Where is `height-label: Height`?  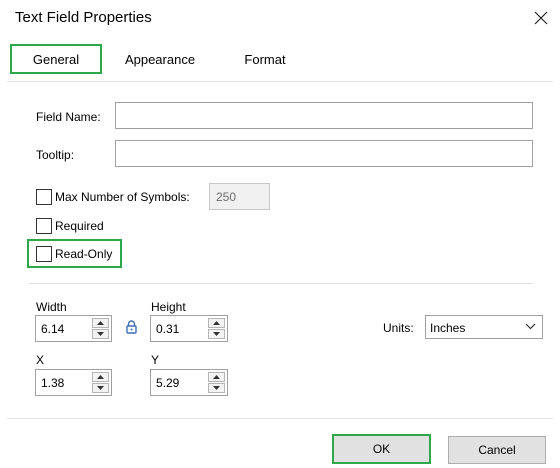 height-label: Height is located at coordinates (168, 307).